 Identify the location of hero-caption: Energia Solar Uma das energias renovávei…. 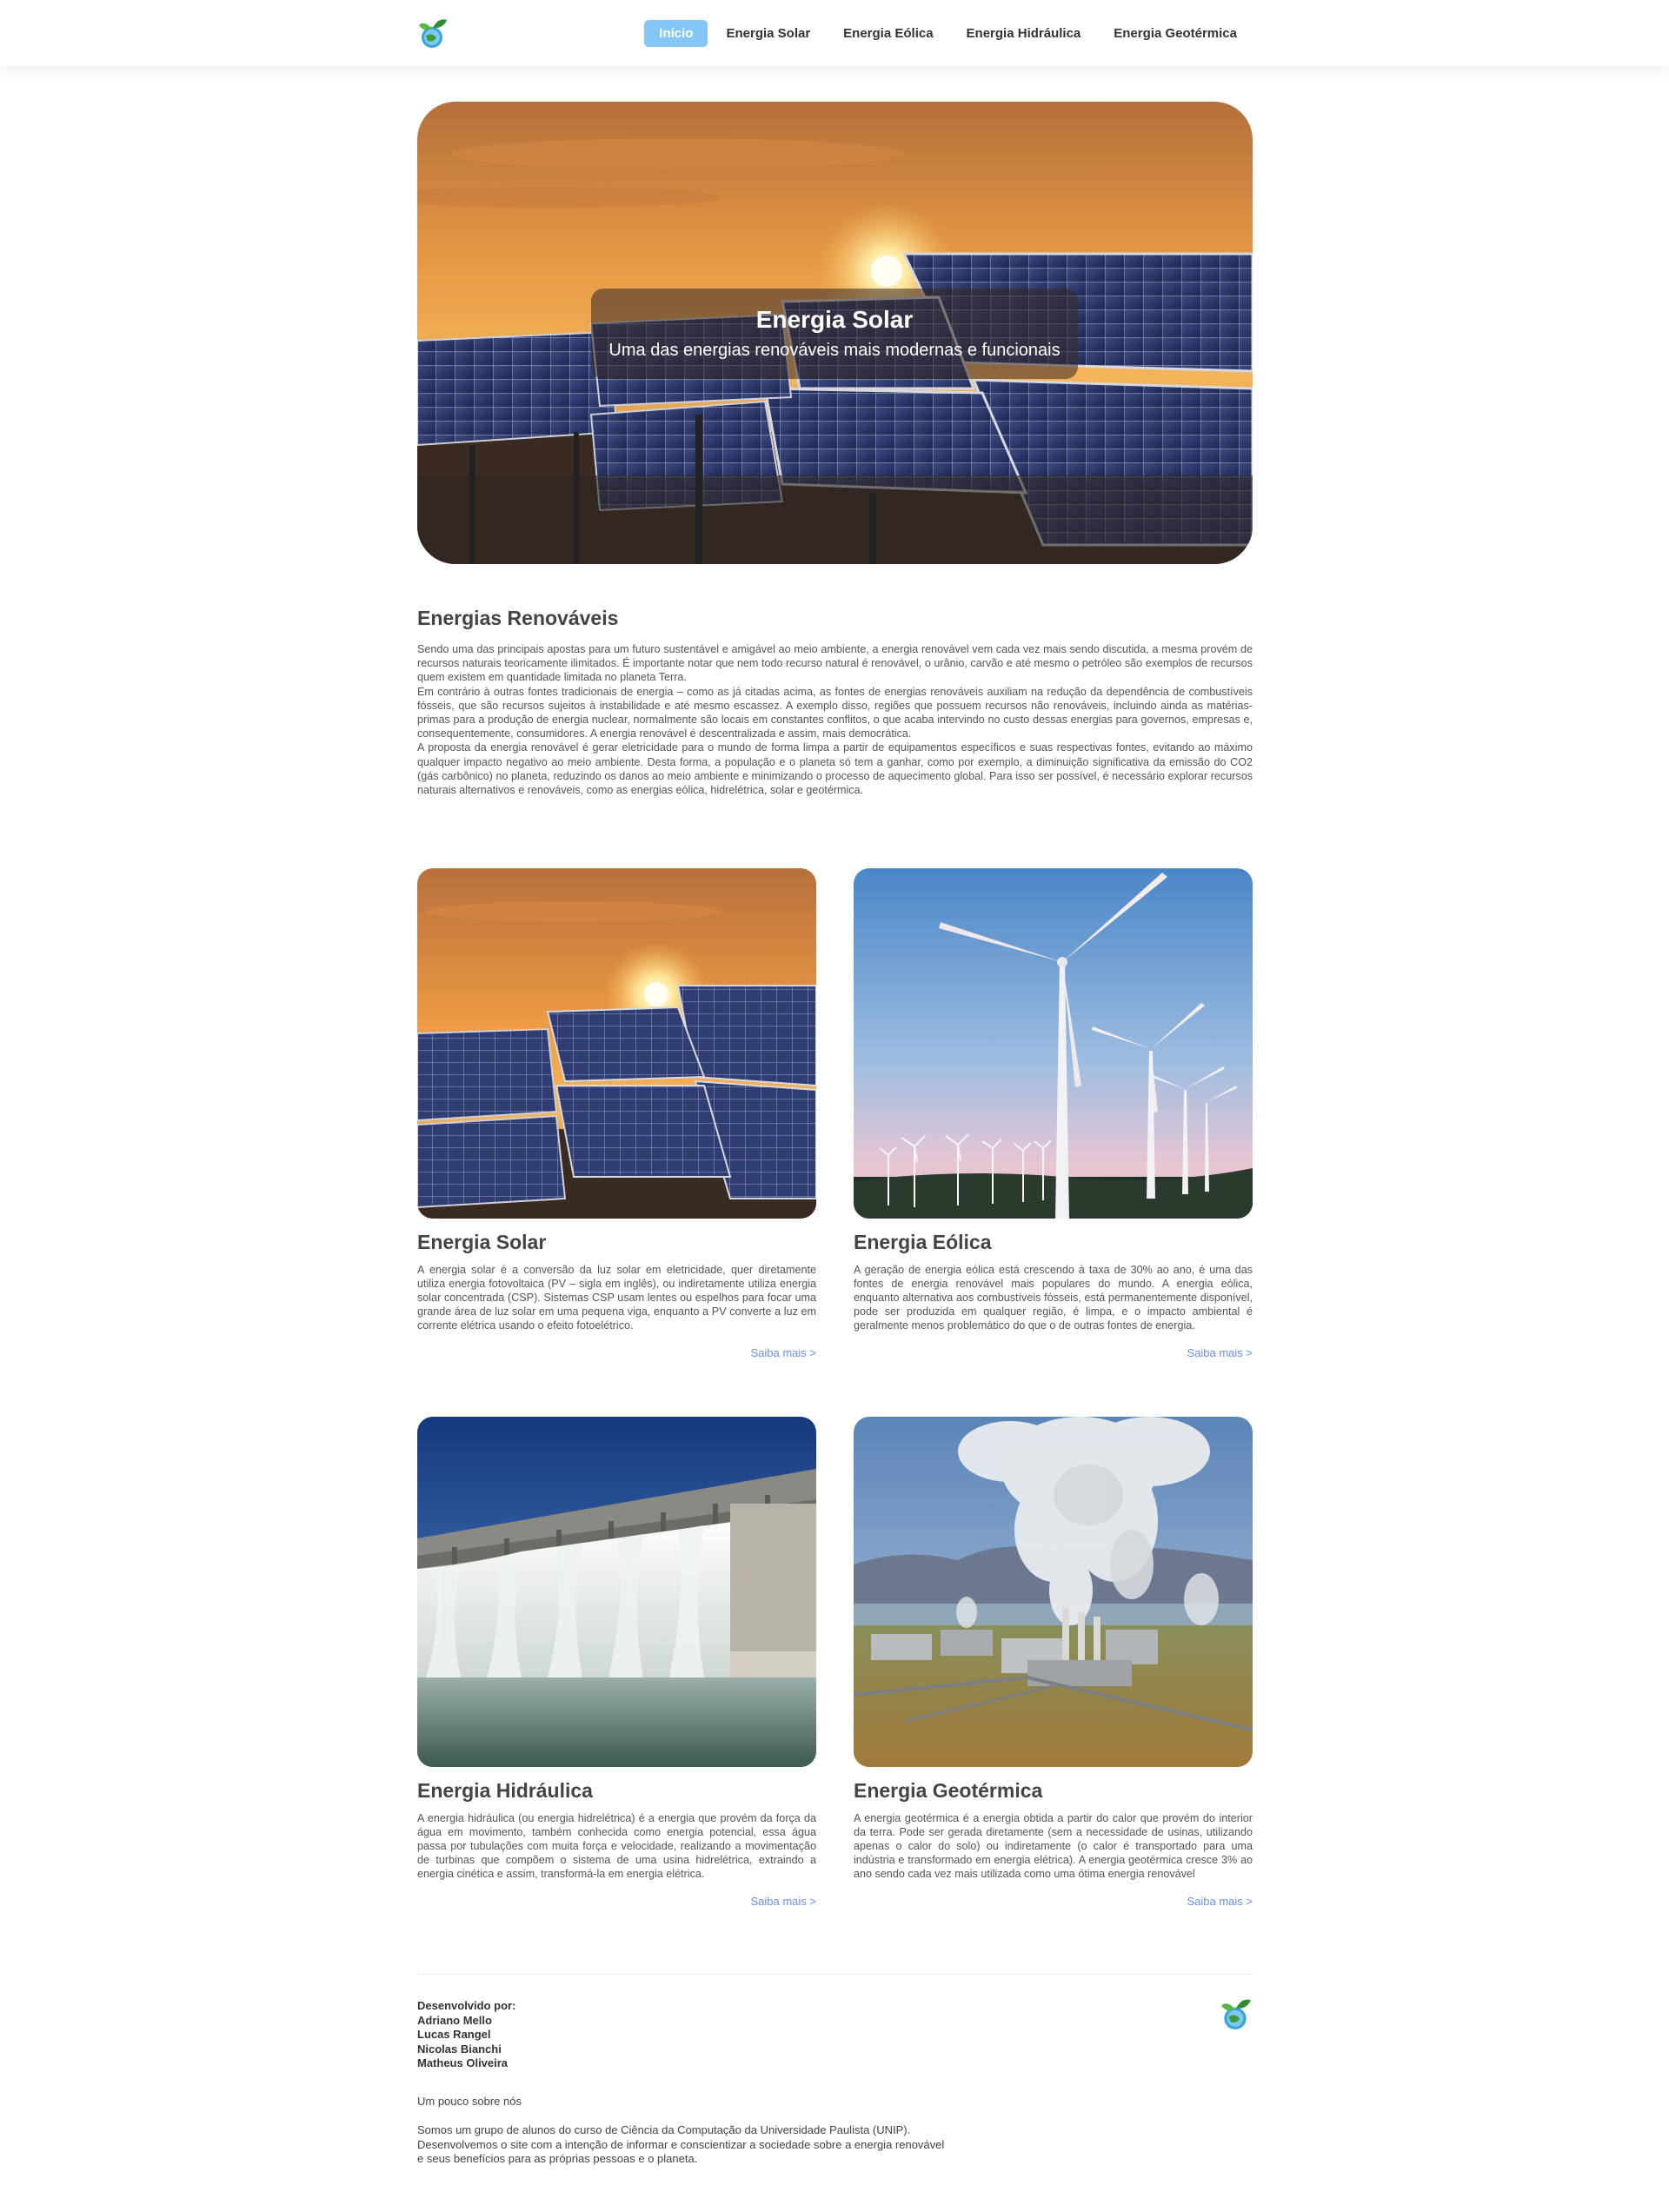
(834, 334).